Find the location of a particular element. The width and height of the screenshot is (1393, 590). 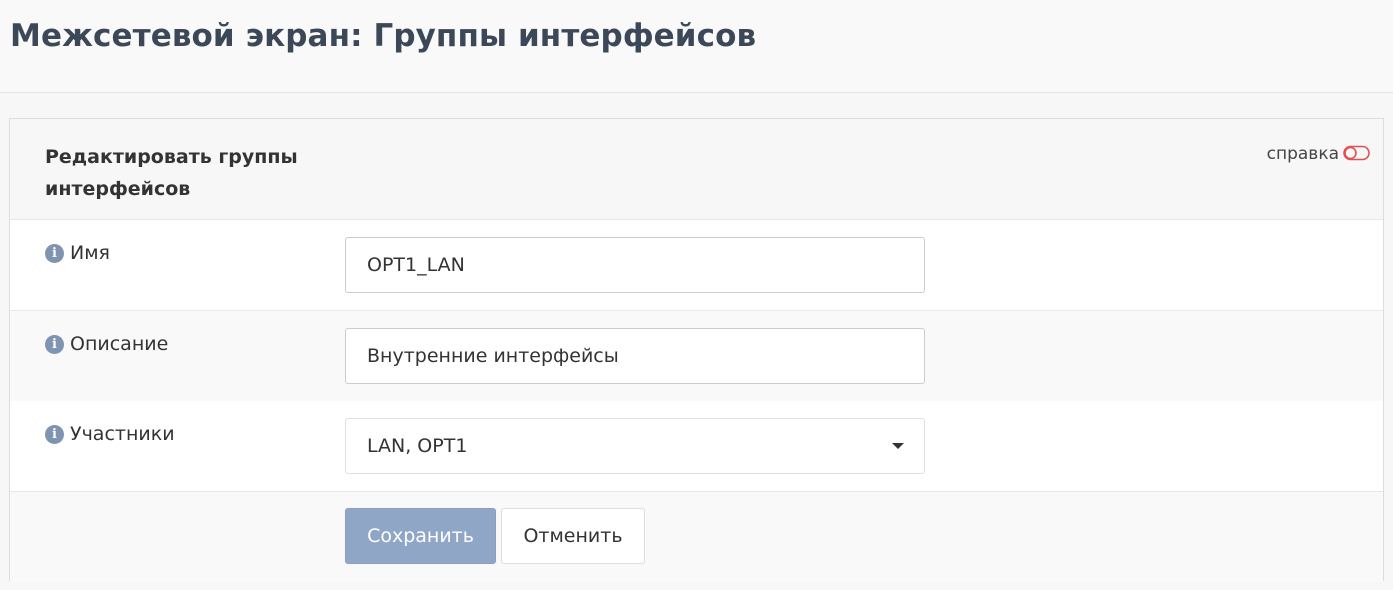

members-select: LAN, OPT1 is located at coordinates (635, 446).